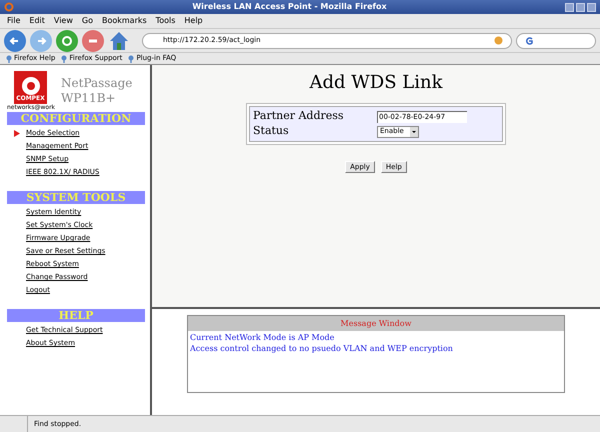 This screenshot has height=432, width=600. Describe the element at coordinates (299, 116) in the screenshot. I see `field-label: Partner Address` at that location.